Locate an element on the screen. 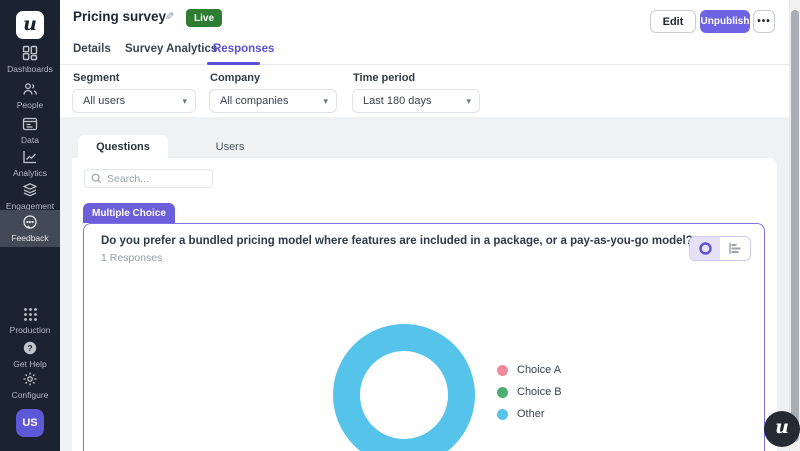 The image size is (800, 451). gear-icon is located at coordinates (30, 379).